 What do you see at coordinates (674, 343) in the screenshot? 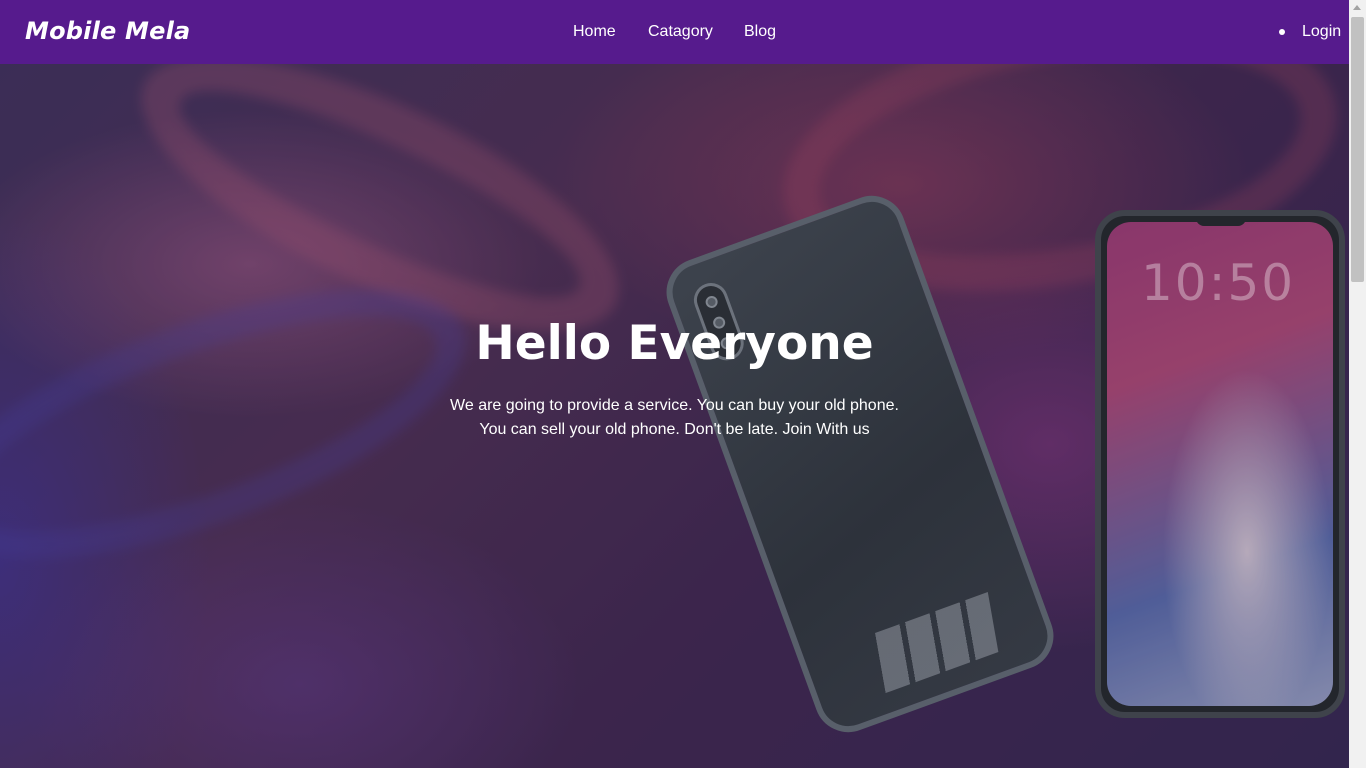
I see `hero-title: Hello Everyone` at bounding box center [674, 343].